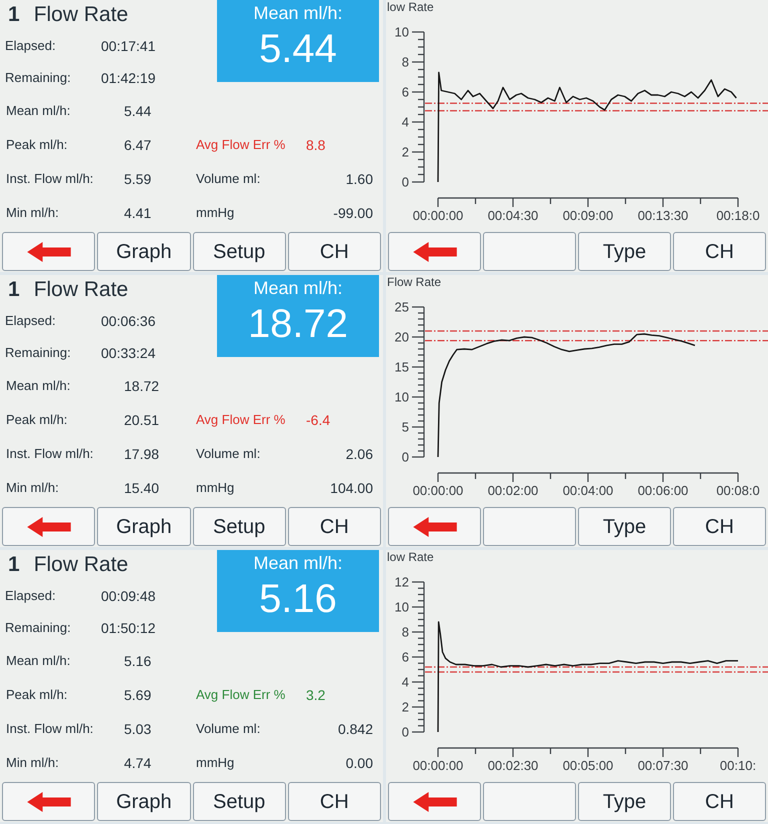 The height and width of the screenshot is (824, 768). I want to click on field-value: 5.16, so click(138, 661).